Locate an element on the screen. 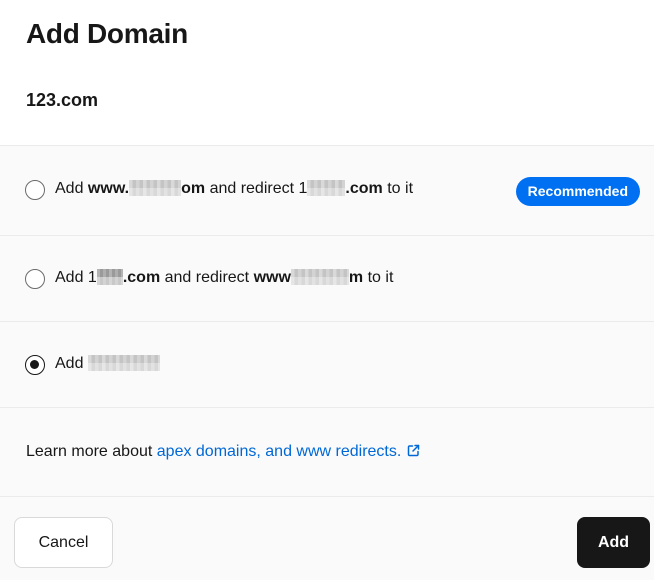  option-apex-only: Add is located at coordinates (327, 365).